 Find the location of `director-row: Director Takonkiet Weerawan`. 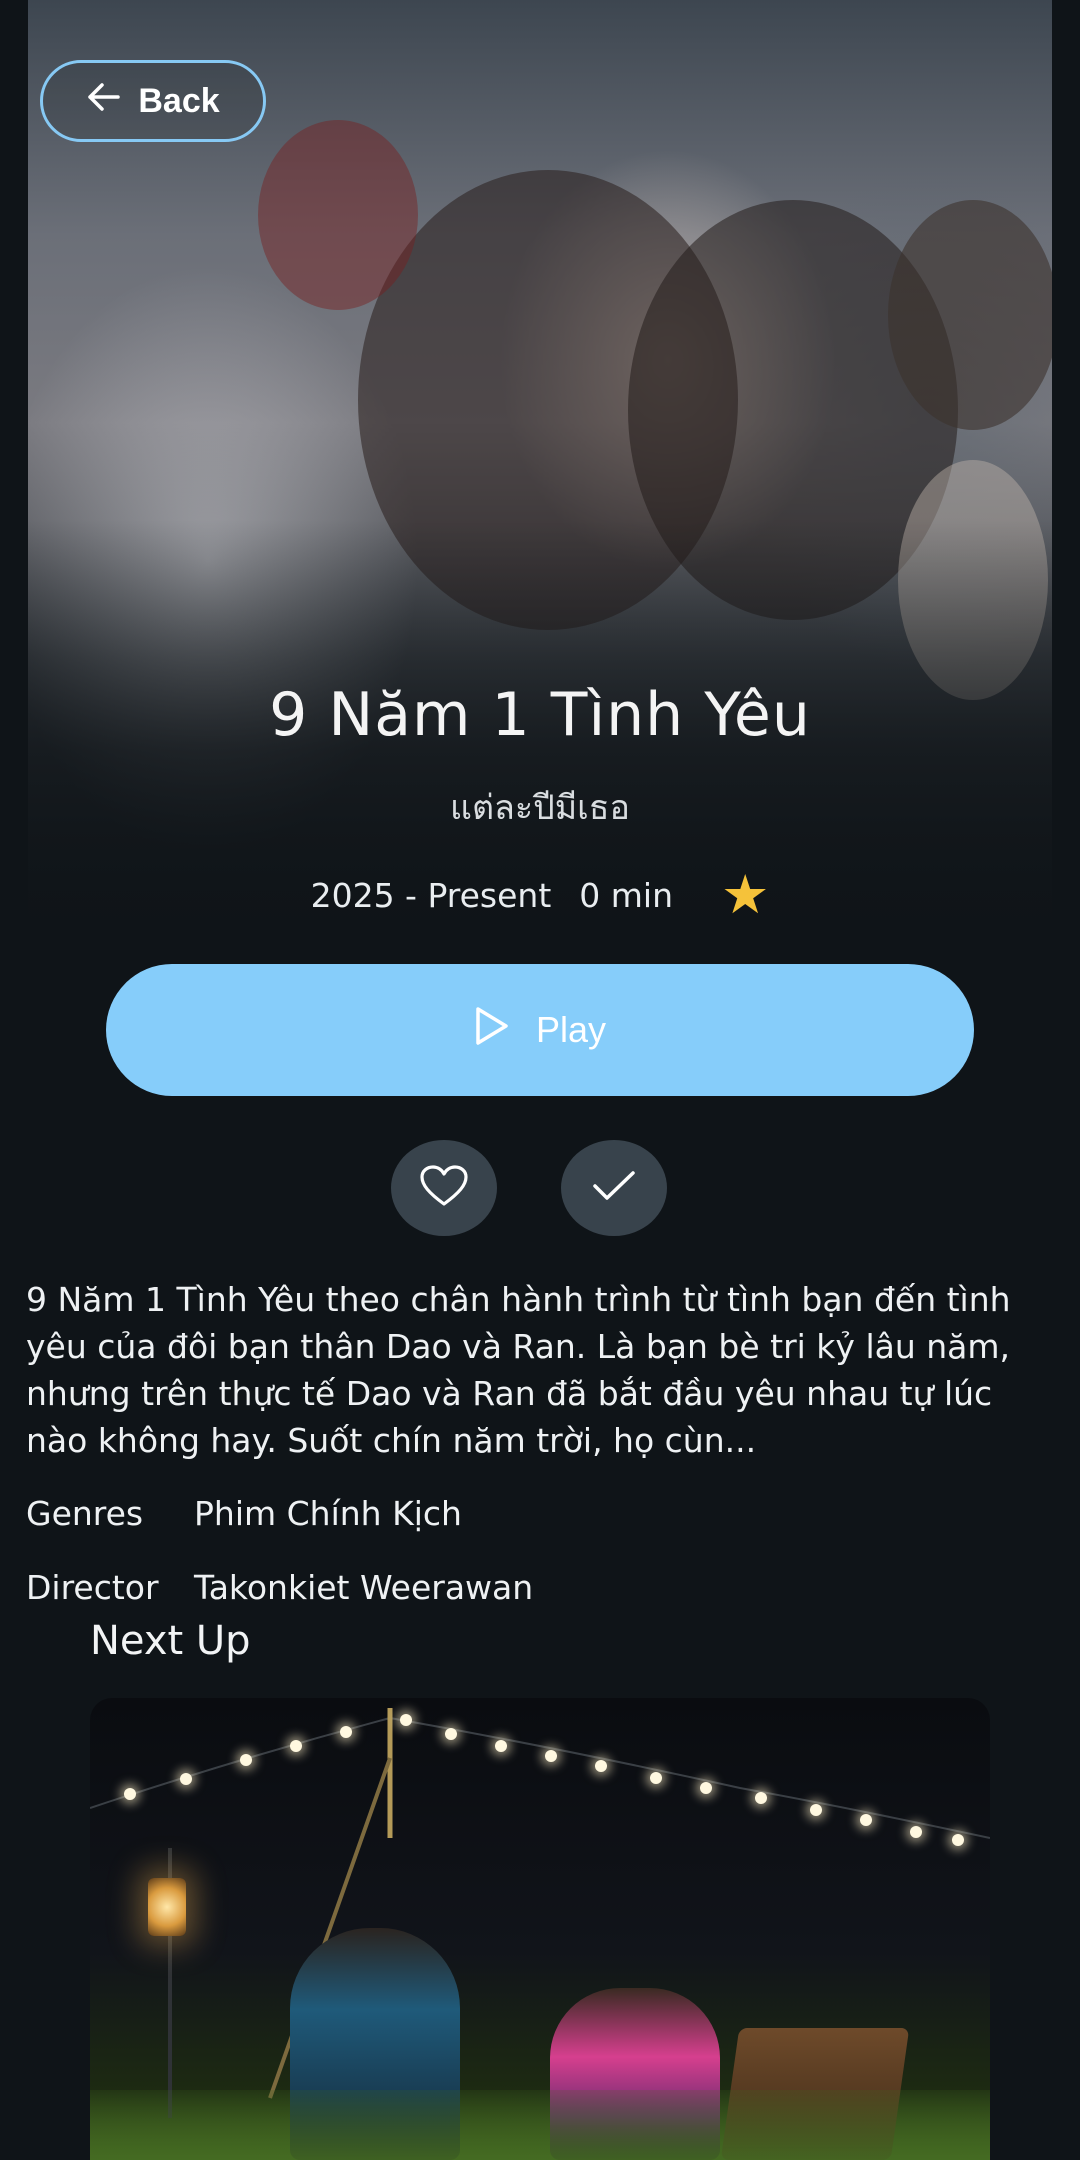

director-row: Director Takonkiet Weerawan is located at coordinates (279, 1587).